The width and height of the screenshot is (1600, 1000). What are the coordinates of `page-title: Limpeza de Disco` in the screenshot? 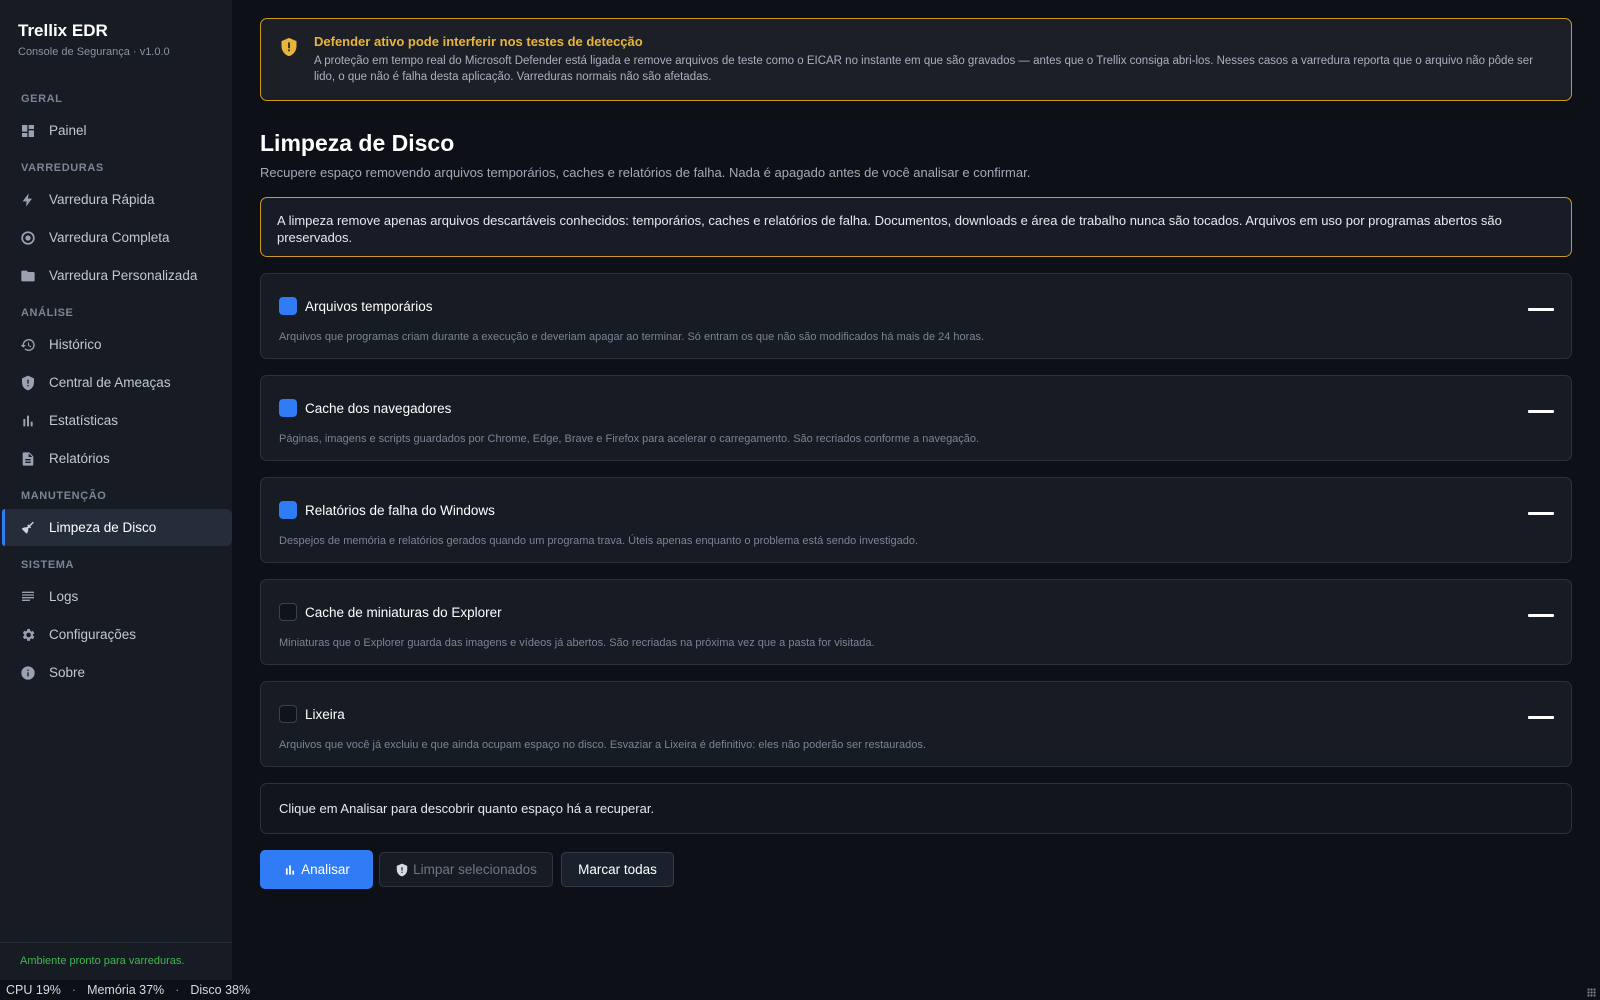 It's located at (357, 143).